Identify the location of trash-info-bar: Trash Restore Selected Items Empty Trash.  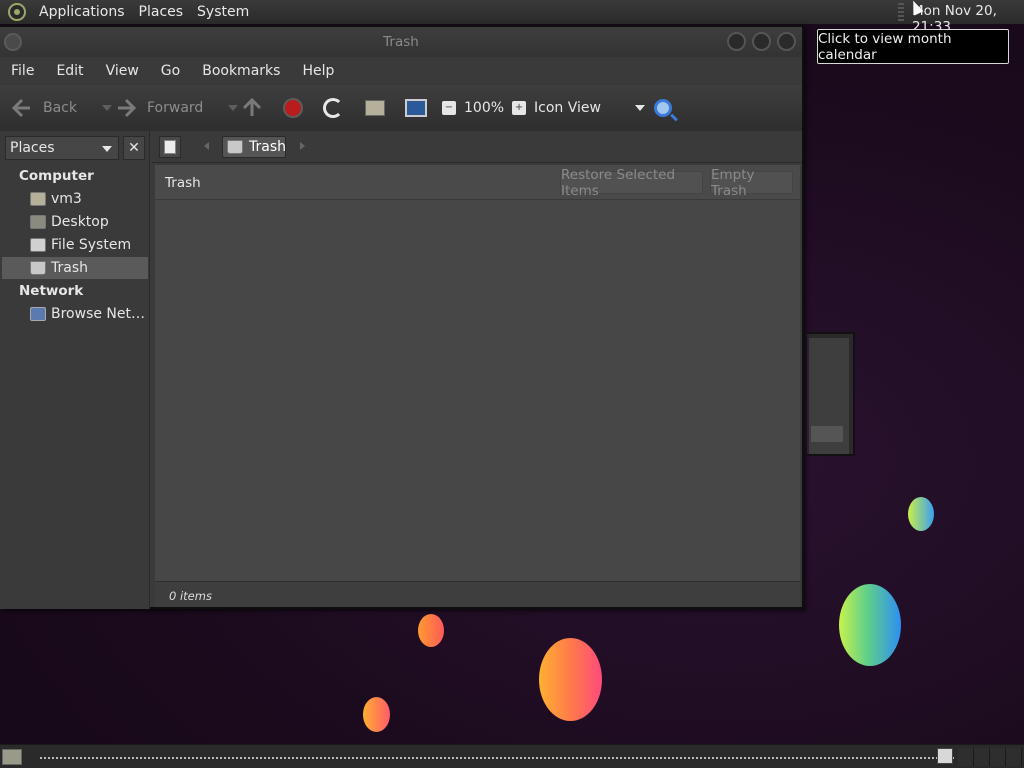
(477, 182).